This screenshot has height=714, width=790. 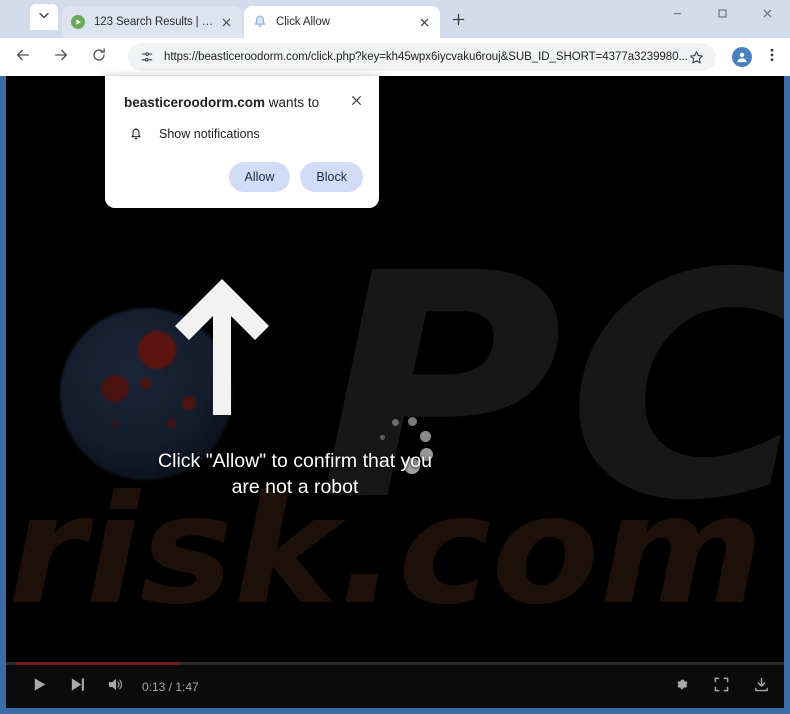 What do you see at coordinates (395, 663) in the screenshot?
I see `progress-bar-track` at bounding box center [395, 663].